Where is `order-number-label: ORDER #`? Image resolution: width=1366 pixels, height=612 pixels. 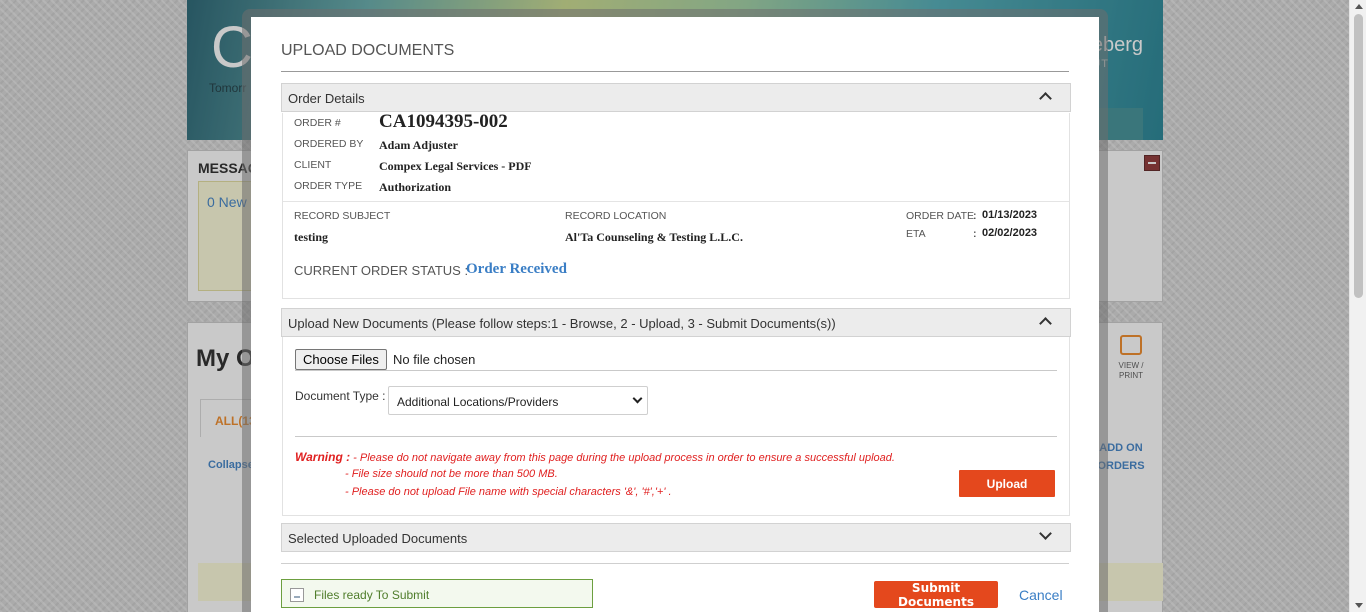 order-number-label: ORDER # is located at coordinates (317, 123).